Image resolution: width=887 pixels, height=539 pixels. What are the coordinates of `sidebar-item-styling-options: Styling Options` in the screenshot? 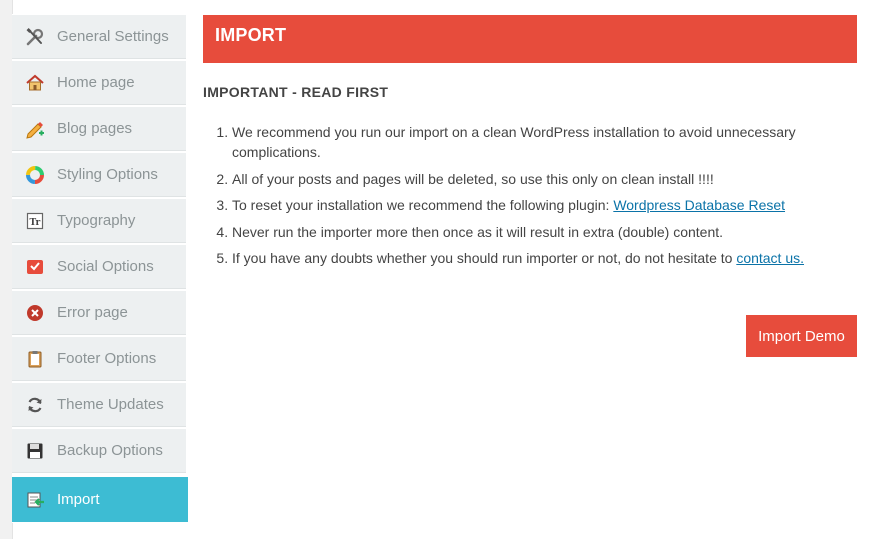 It's located at (99, 174).